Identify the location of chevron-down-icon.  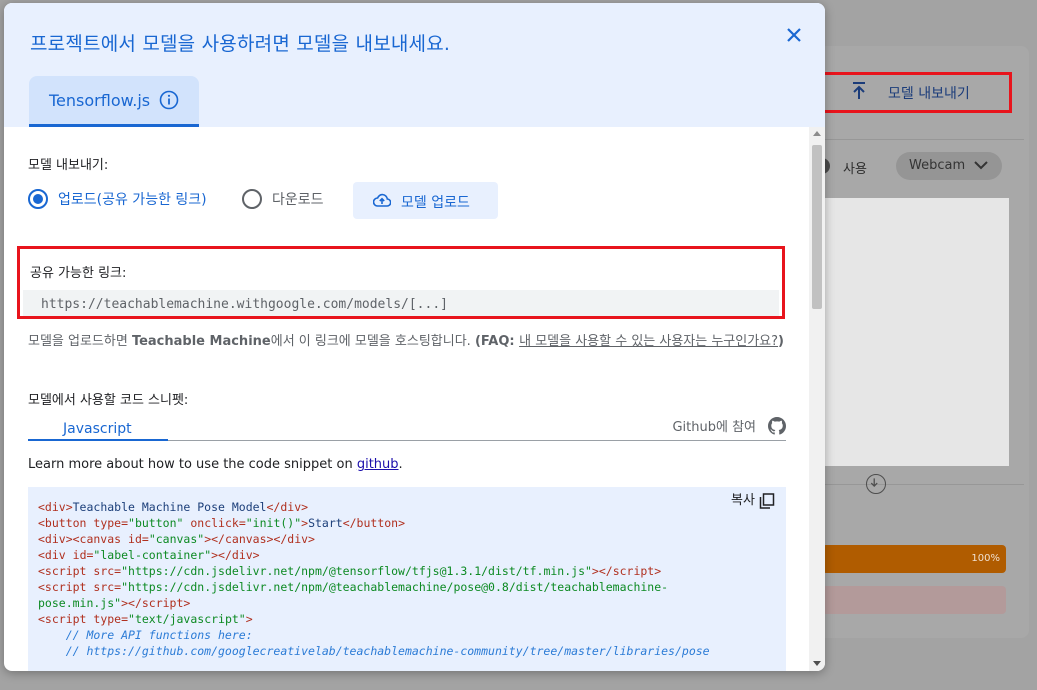
(981, 165).